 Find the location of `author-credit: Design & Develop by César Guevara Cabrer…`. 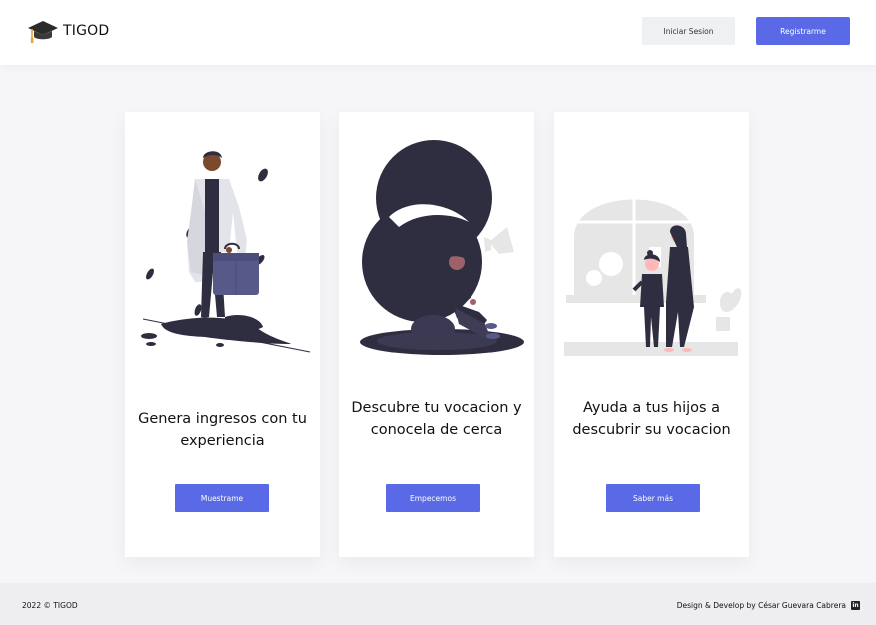

author-credit: Design & Develop by César Guevara Cabrer… is located at coordinates (761, 605).